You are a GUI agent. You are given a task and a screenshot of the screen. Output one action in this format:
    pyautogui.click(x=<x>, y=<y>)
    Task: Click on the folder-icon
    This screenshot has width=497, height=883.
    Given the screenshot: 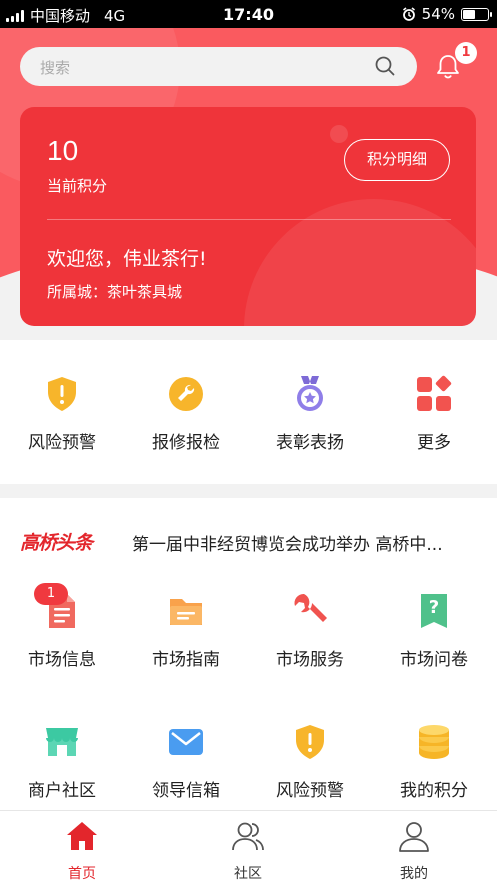 What is the action you would take?
    pyautogui.click(x=186, y=611)
    